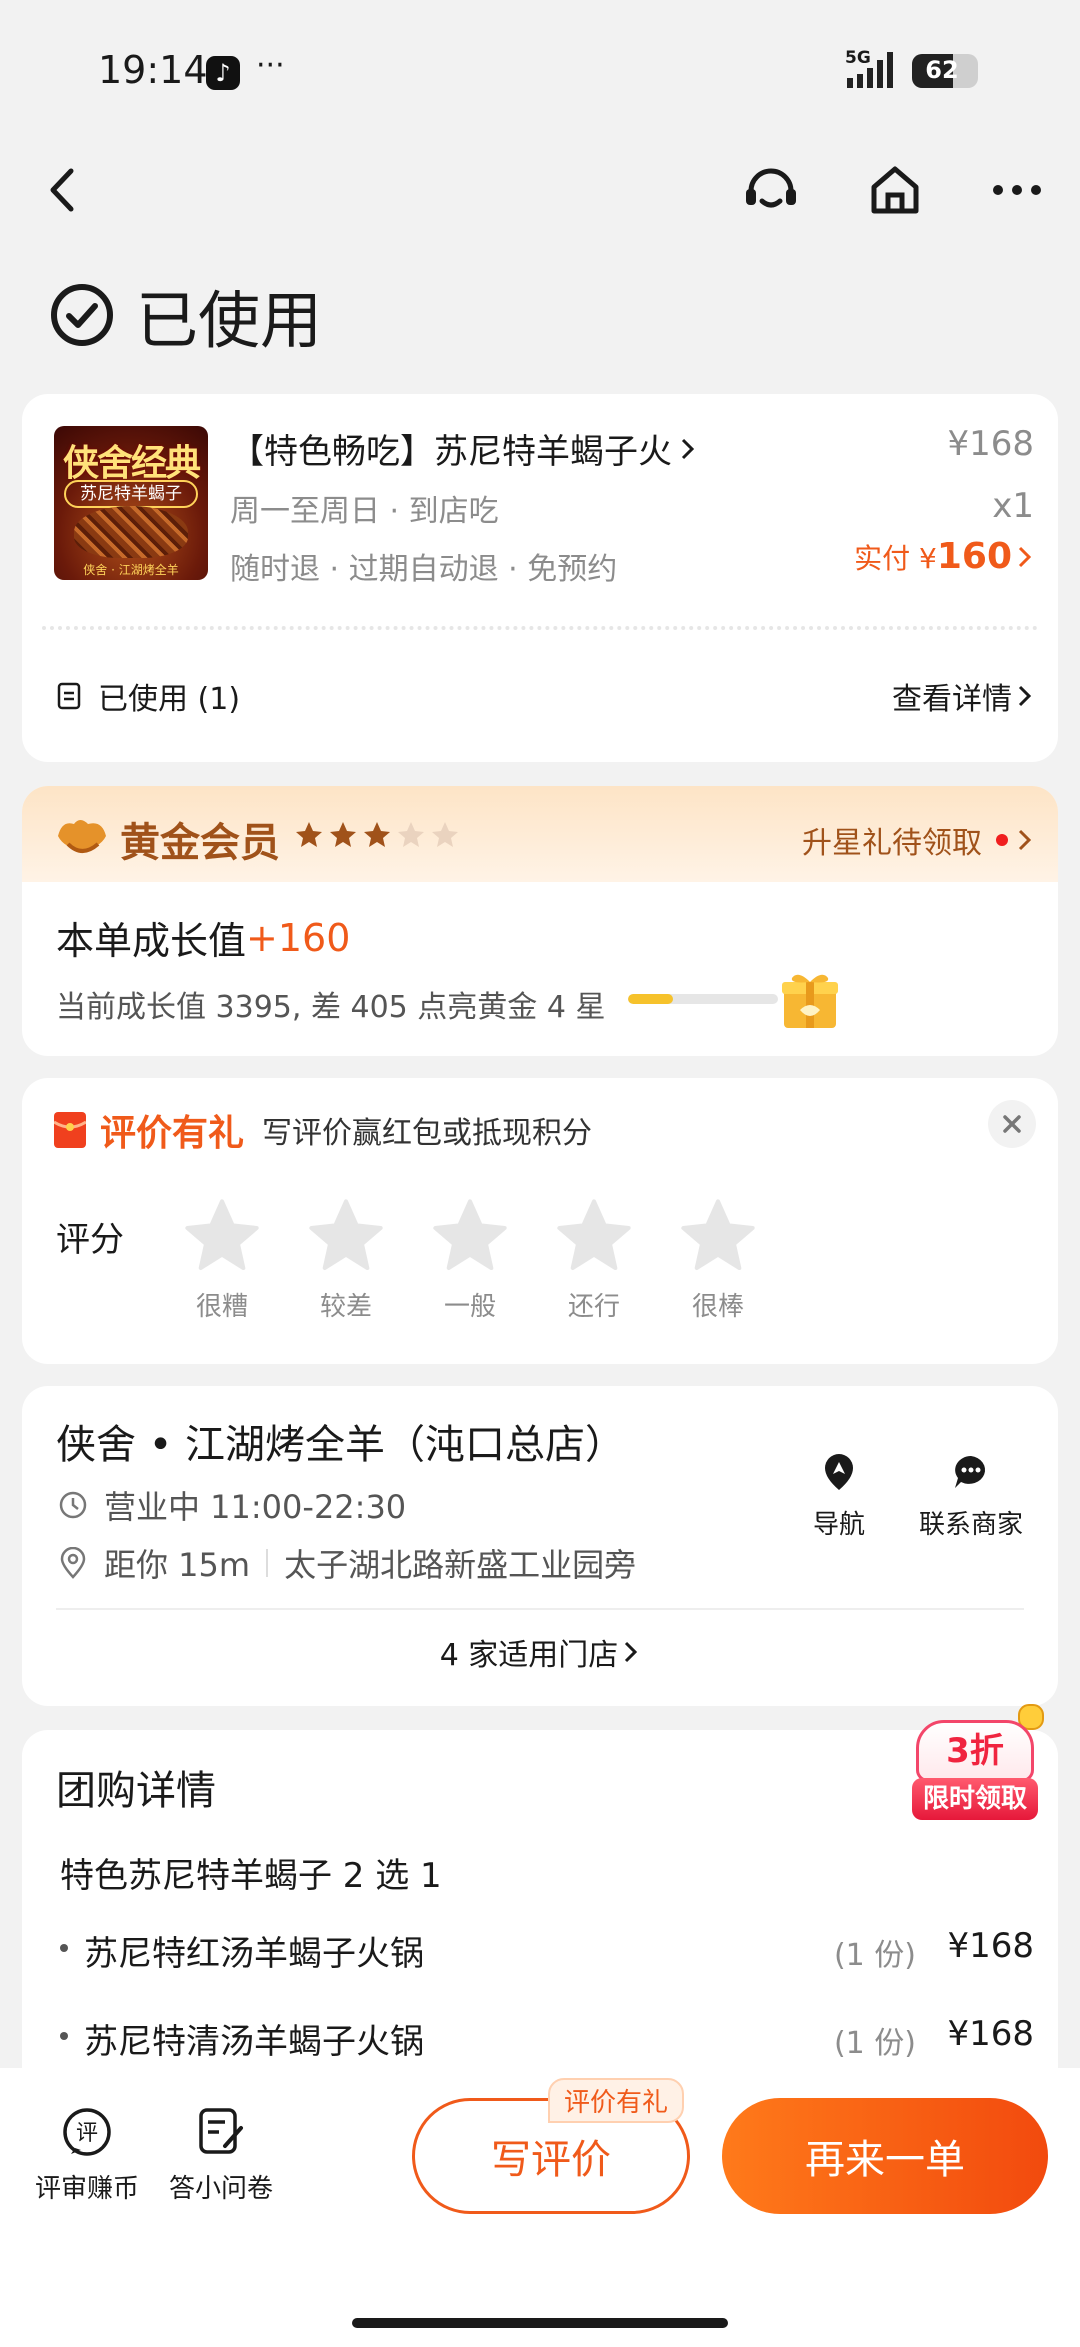 This screenshot has width=1080, height=2347. I want to click on rating-star-1: 很糟, so click(222, 1259).